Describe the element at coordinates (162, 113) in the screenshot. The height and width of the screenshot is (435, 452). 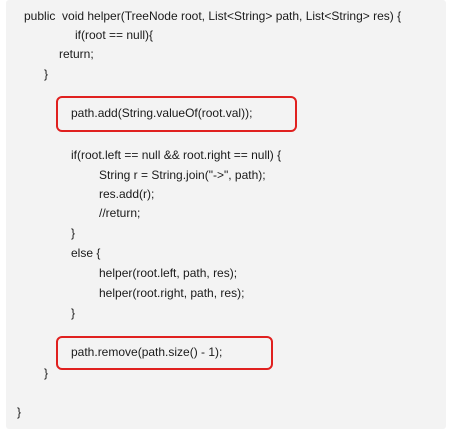
I see `code-line-path-add: path.add(String.valueOf(root.val));` at that location.